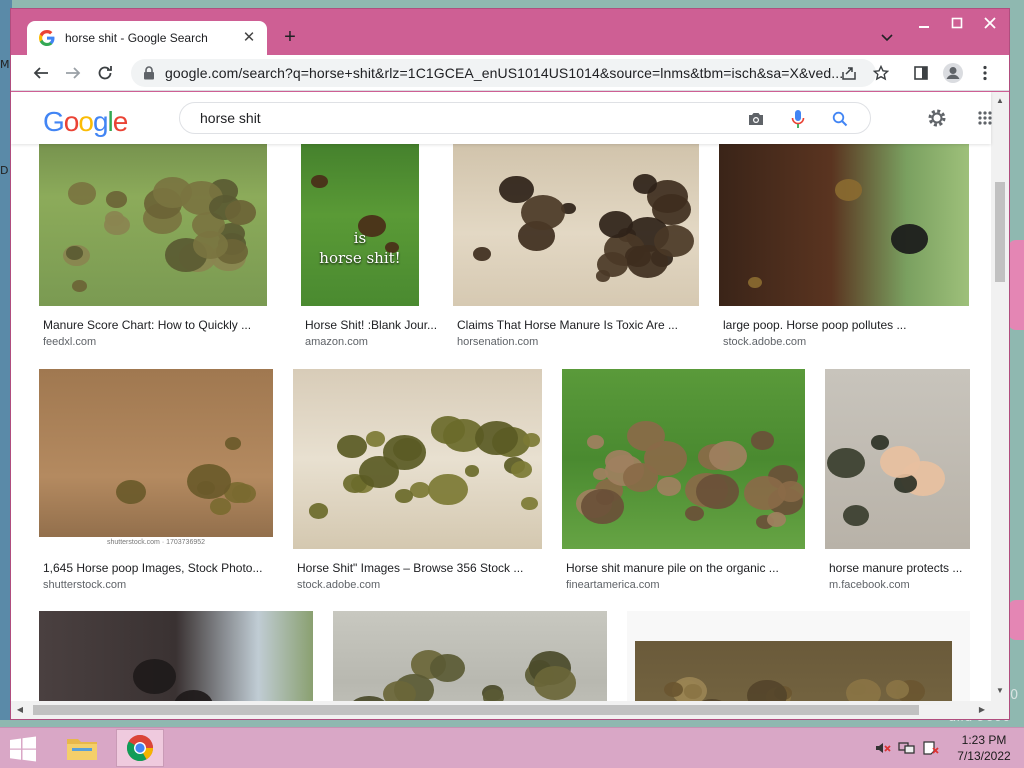  Describe the element at coordinates (290, 37) in the screenshot. I see `new-tab-icon: +` at that location.